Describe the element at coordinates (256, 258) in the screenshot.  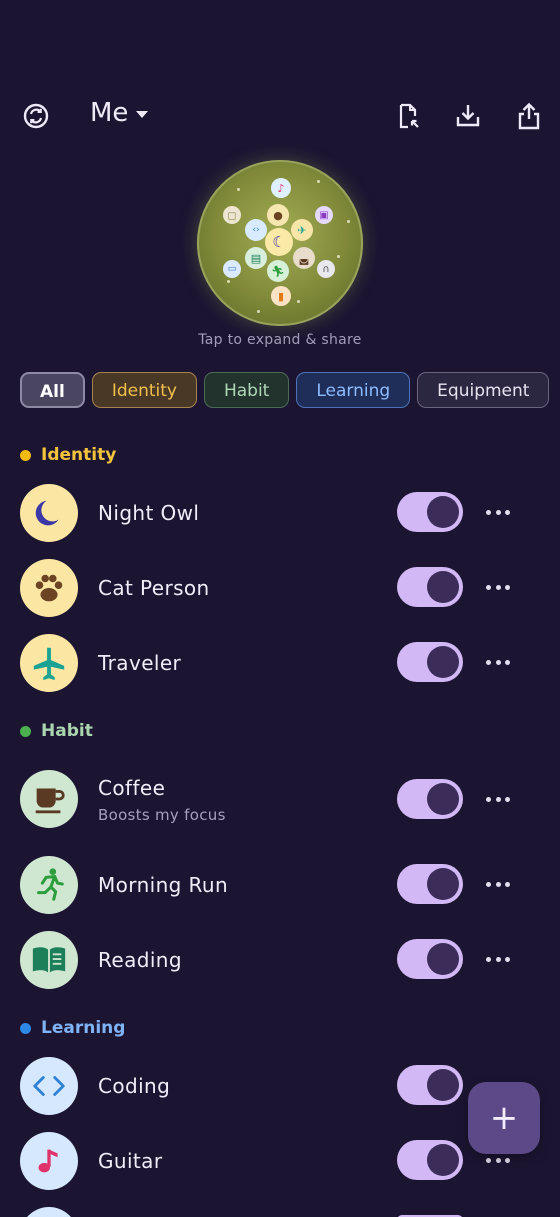
I see `book-icon: ▤` at that location.